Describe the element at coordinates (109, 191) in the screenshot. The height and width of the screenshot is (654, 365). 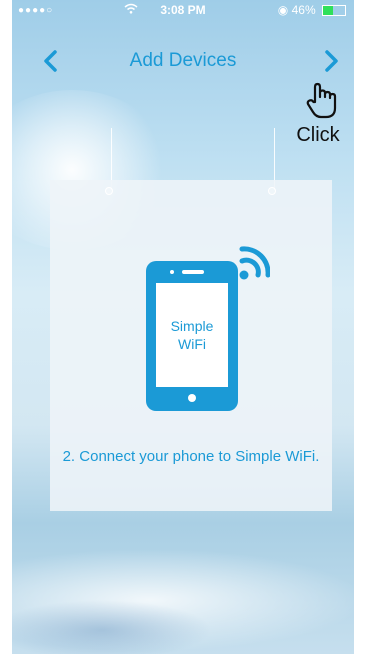
I see `card-pin-left` at that location.